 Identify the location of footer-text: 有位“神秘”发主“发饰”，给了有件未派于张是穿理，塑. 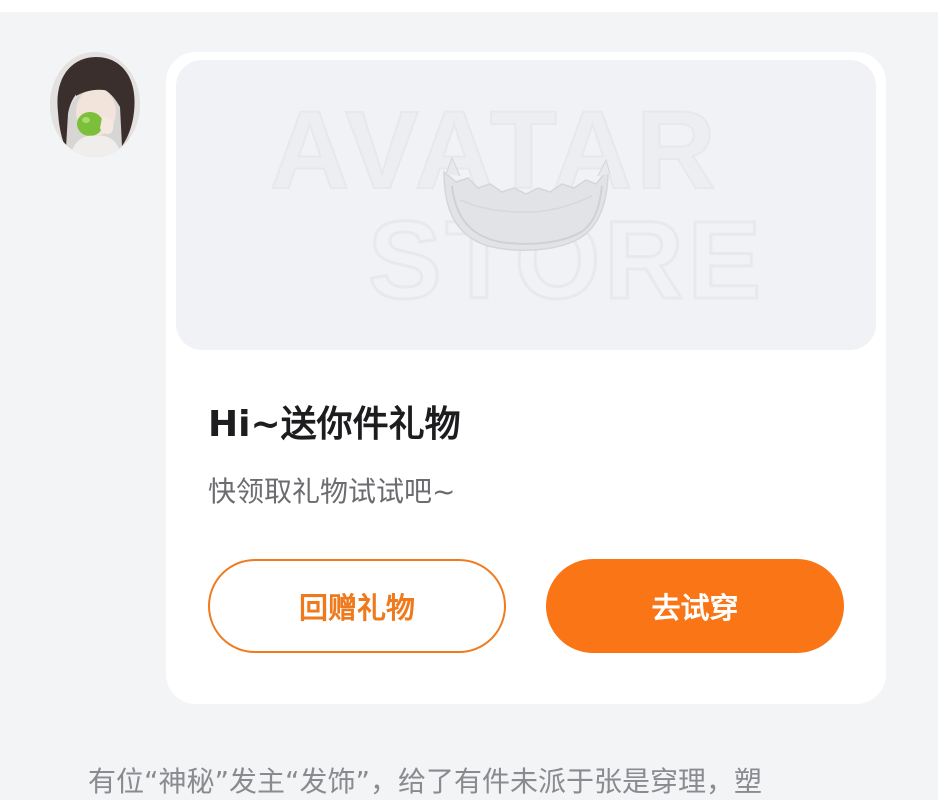
(425, 781).